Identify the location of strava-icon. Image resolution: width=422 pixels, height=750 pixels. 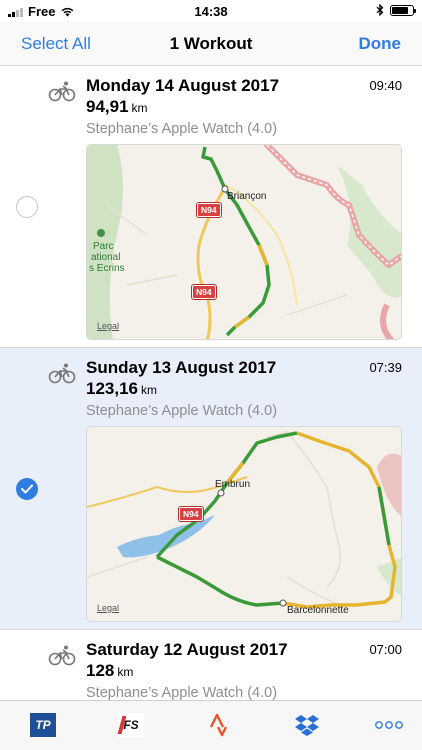
(218, 725).